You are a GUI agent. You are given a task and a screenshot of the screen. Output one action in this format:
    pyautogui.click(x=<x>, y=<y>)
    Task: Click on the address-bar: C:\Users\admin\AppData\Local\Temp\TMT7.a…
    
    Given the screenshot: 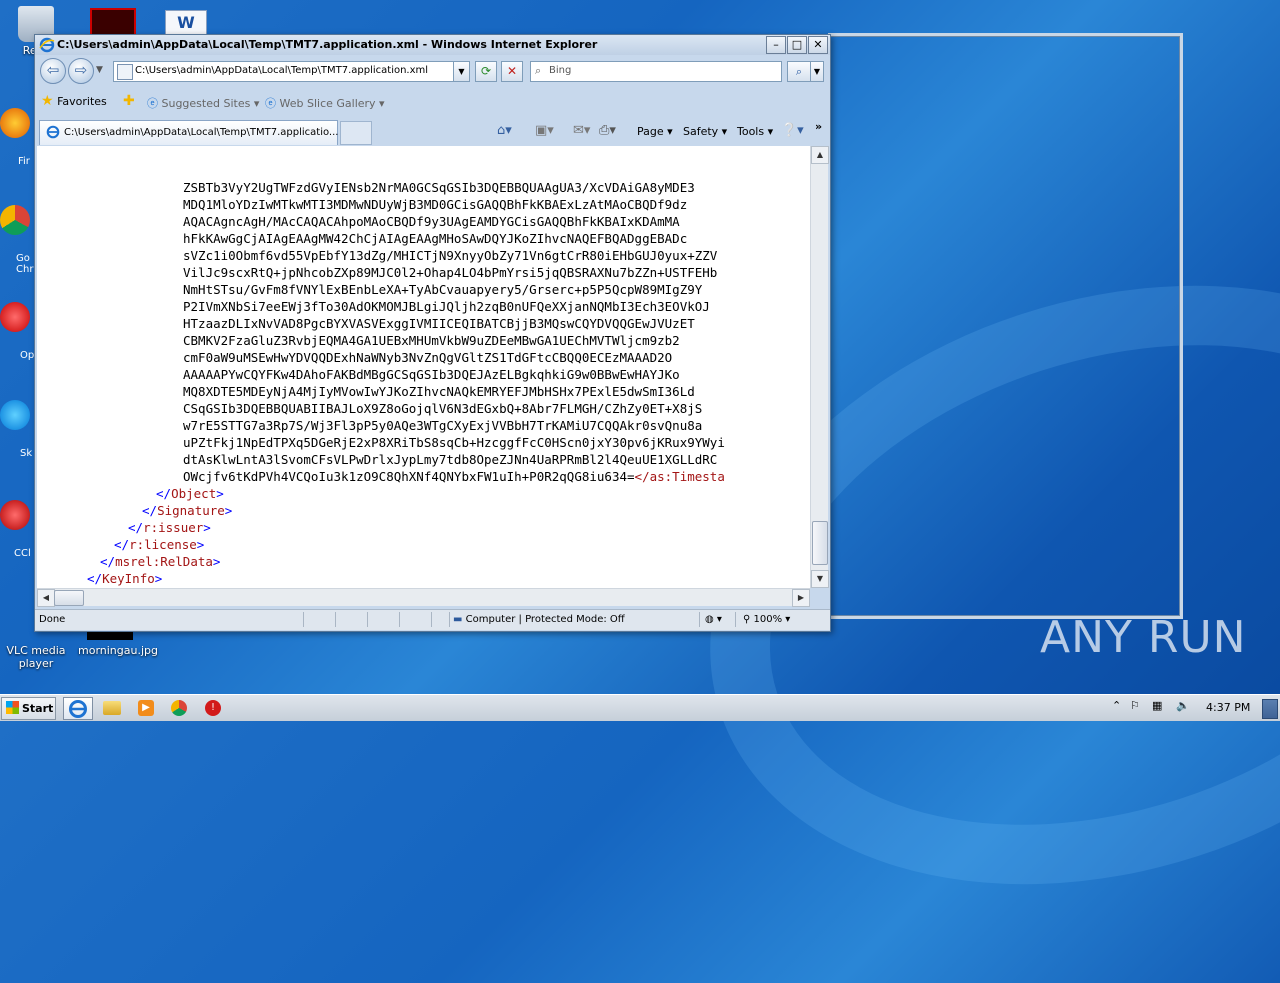 What is the action you would take?
    pyautogui.click(x=291, y=71)
    